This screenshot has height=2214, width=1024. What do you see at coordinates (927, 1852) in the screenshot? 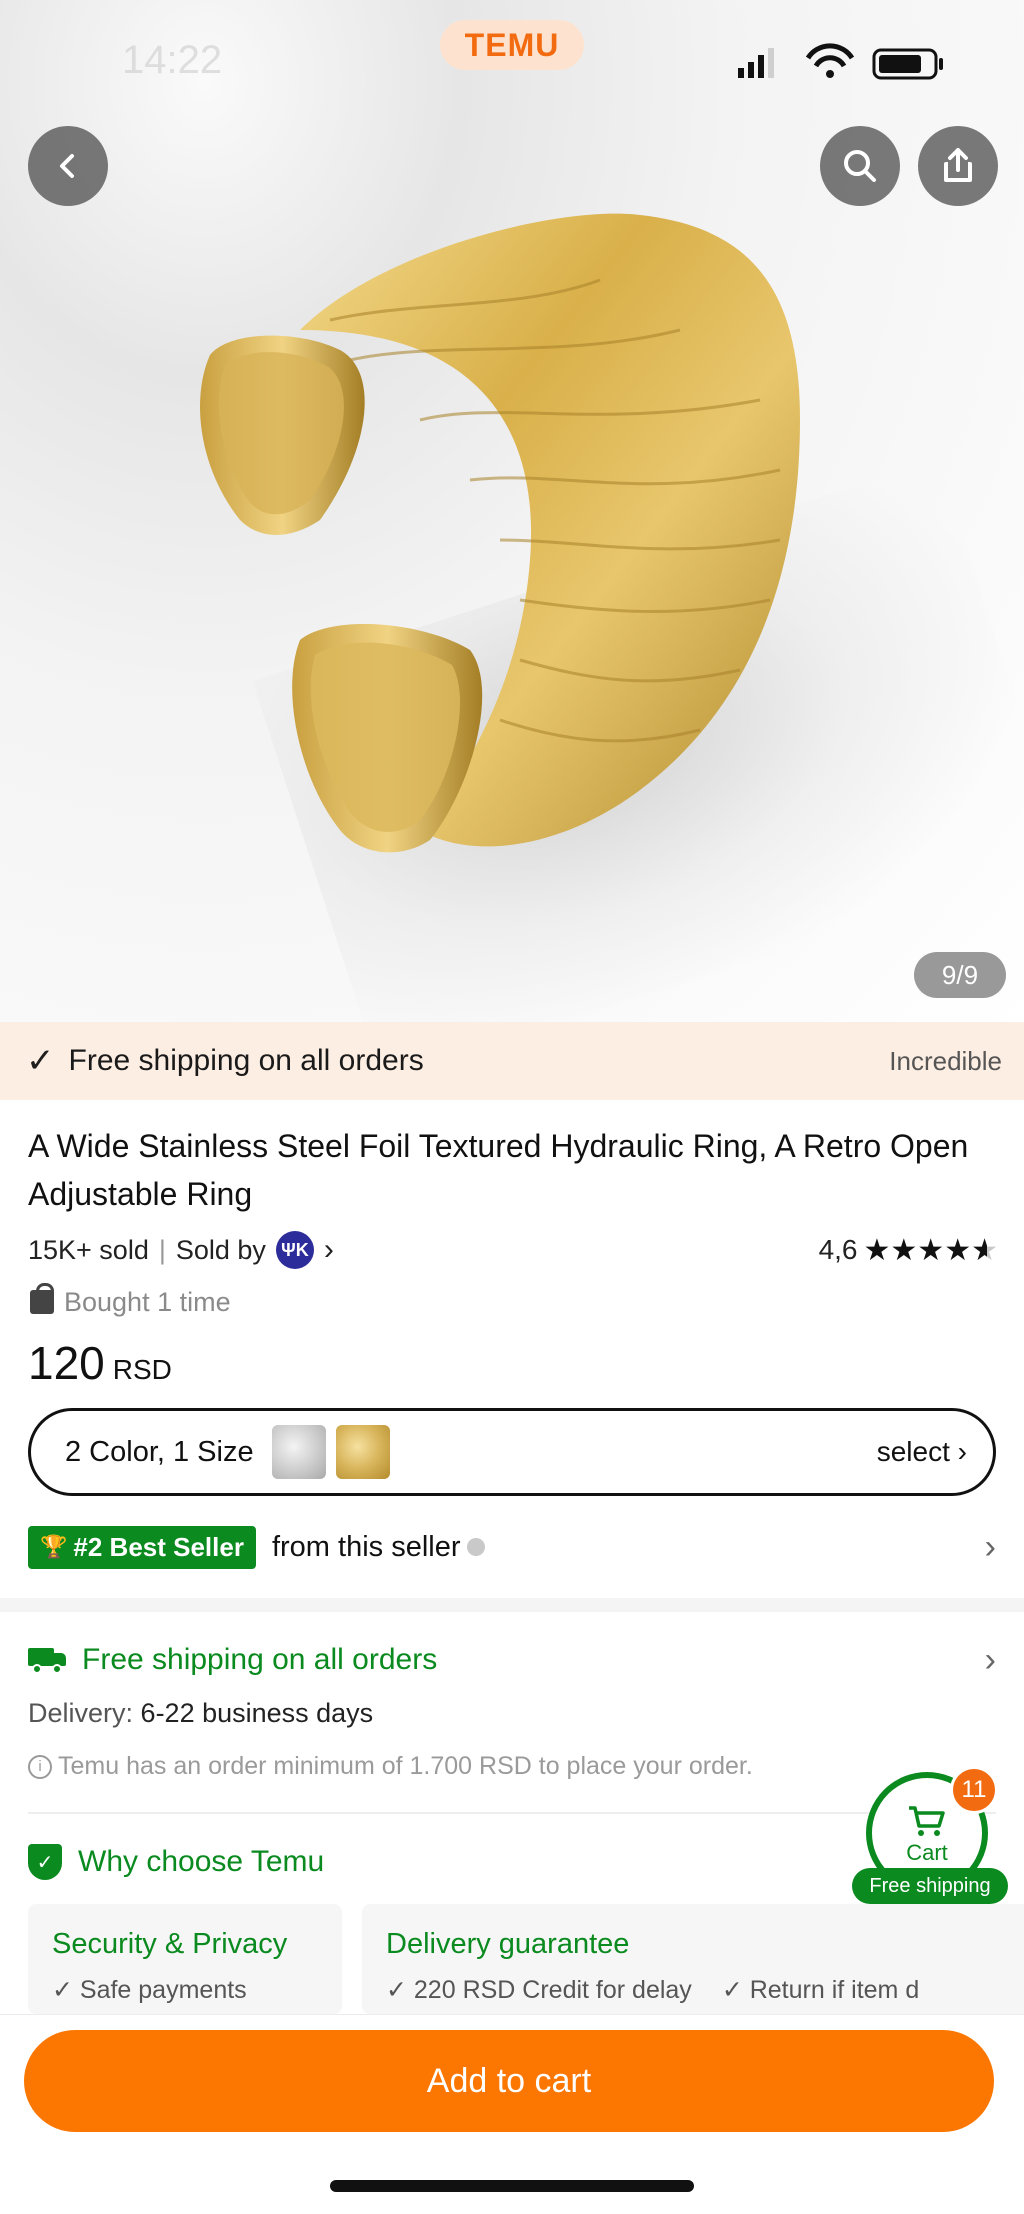
I see `cart-label: Cart` at bounding box center [927, 1852].